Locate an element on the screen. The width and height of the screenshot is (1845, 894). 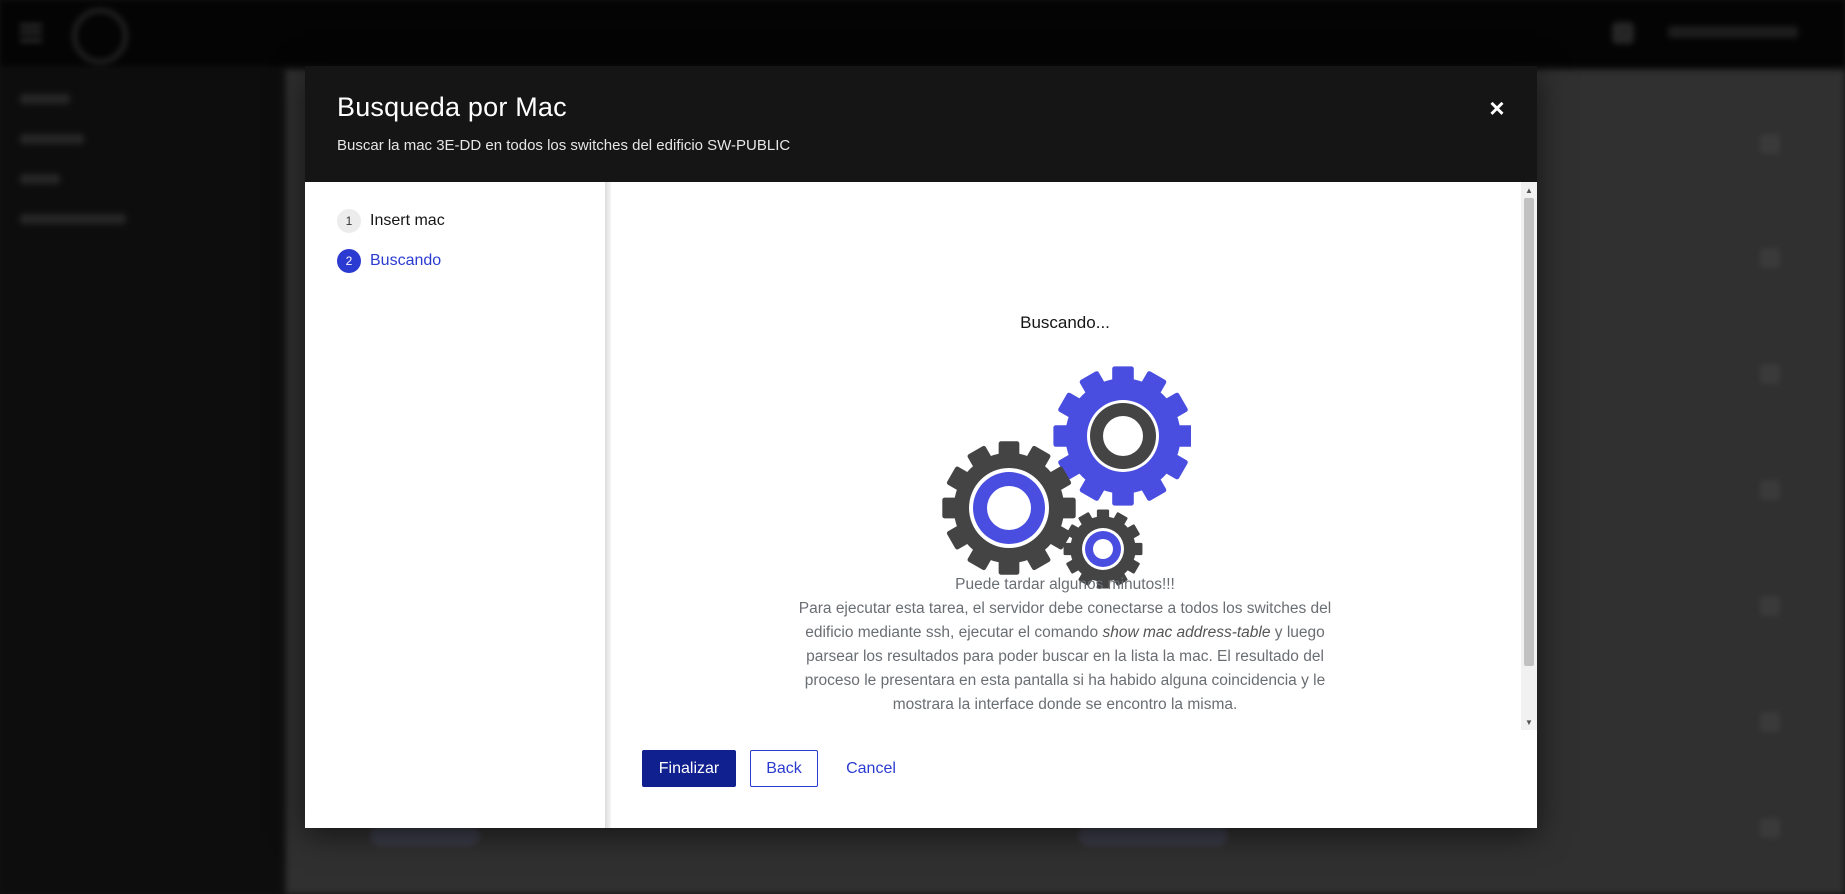
step-number: 2 is located at coordinates (349, 261).